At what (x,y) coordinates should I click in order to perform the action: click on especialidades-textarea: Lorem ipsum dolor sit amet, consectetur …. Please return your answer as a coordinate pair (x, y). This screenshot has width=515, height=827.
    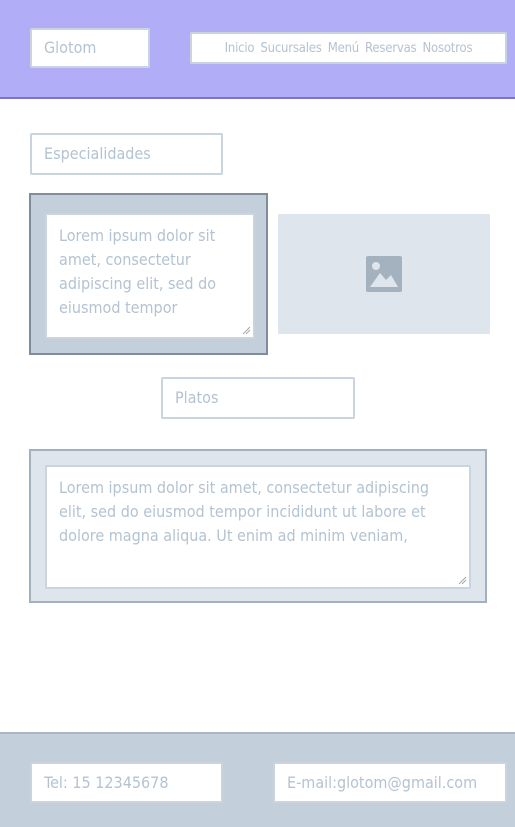
    Looking at the image, I should click on (150, 276).